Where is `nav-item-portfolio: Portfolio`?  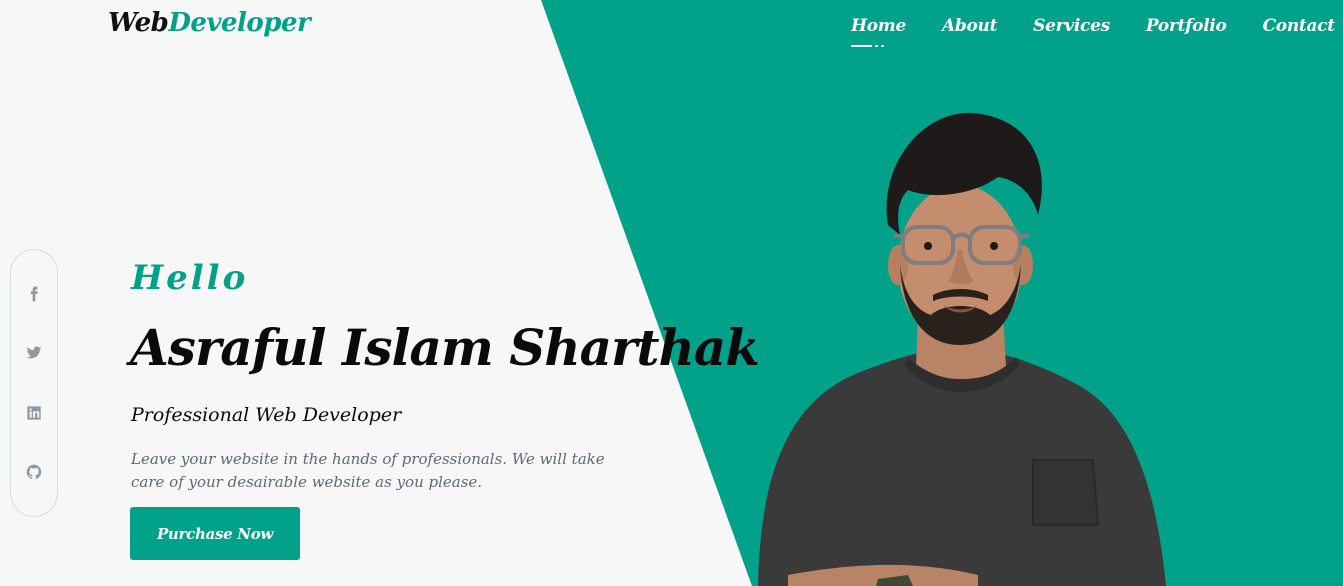 nav-item-portfolio: Portfolio is located at coordinates (1186, 26).